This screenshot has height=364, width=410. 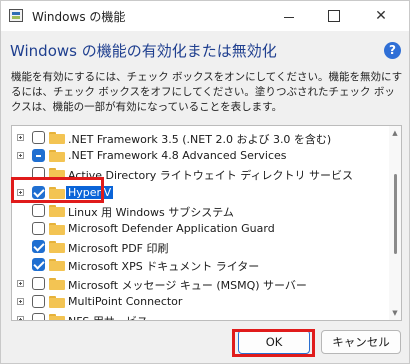 I want to click on feature-row: Active Directory ライトウェイト ディレクトリ サービス, so click(x=198, y=174).